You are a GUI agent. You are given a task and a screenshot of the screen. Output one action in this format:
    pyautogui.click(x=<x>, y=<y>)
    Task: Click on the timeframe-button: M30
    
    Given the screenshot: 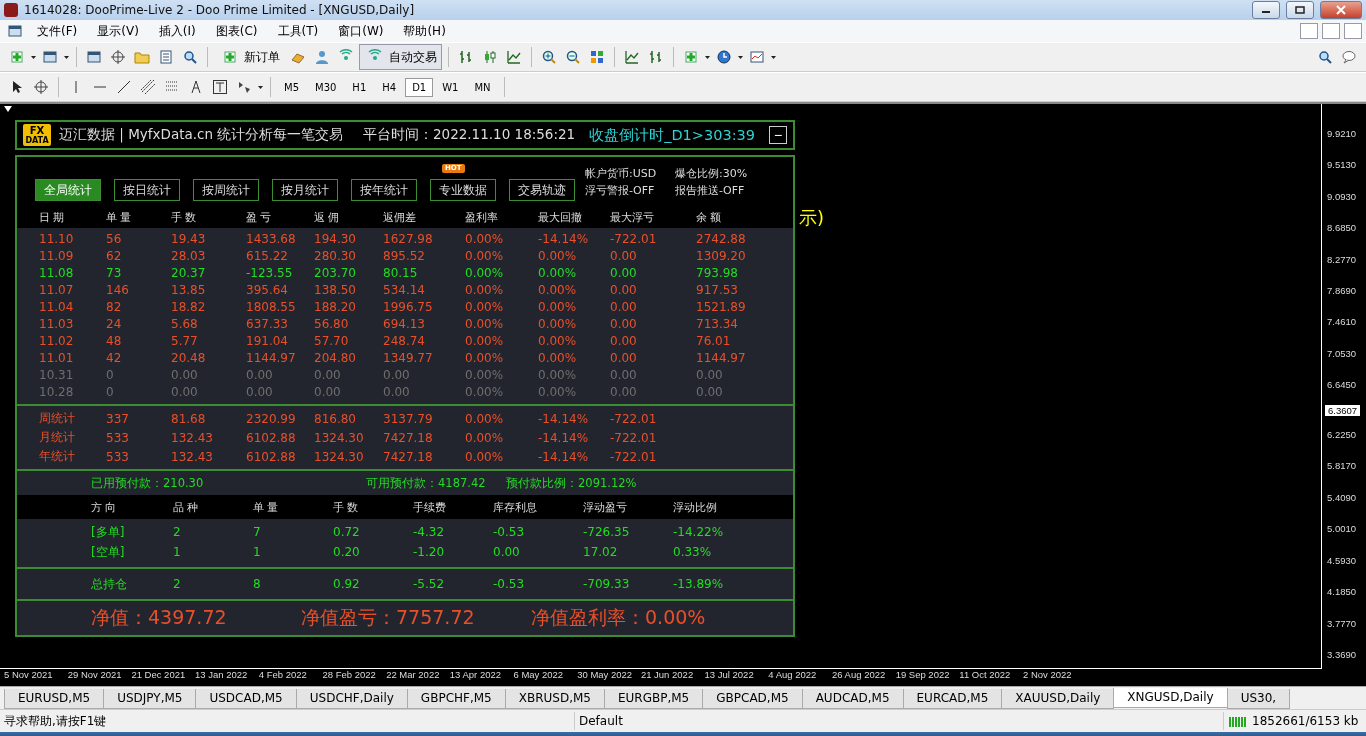 What is the action you would take?
    pyautogui.click(x=326, y=87)
    